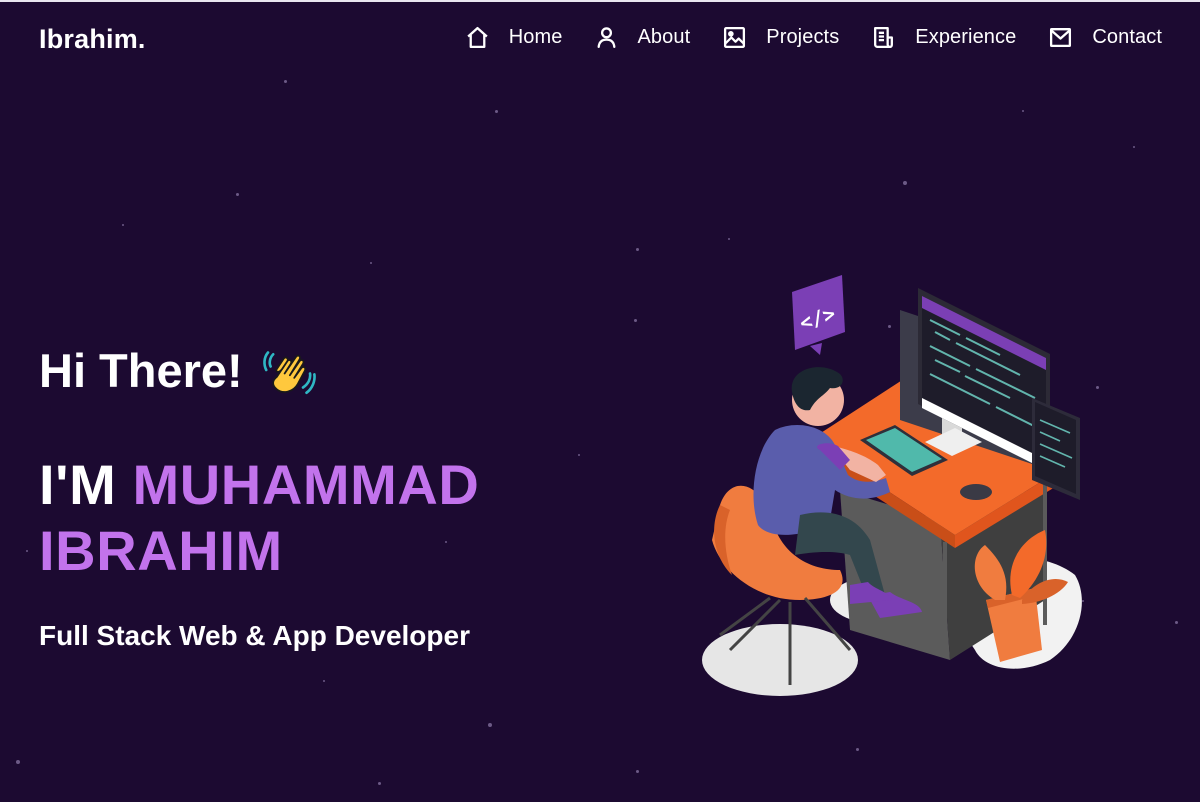  What do you see at coordinates (1060, 37) in the screenshot?
I see `mail-icon` at bounding box center [1060, 37].